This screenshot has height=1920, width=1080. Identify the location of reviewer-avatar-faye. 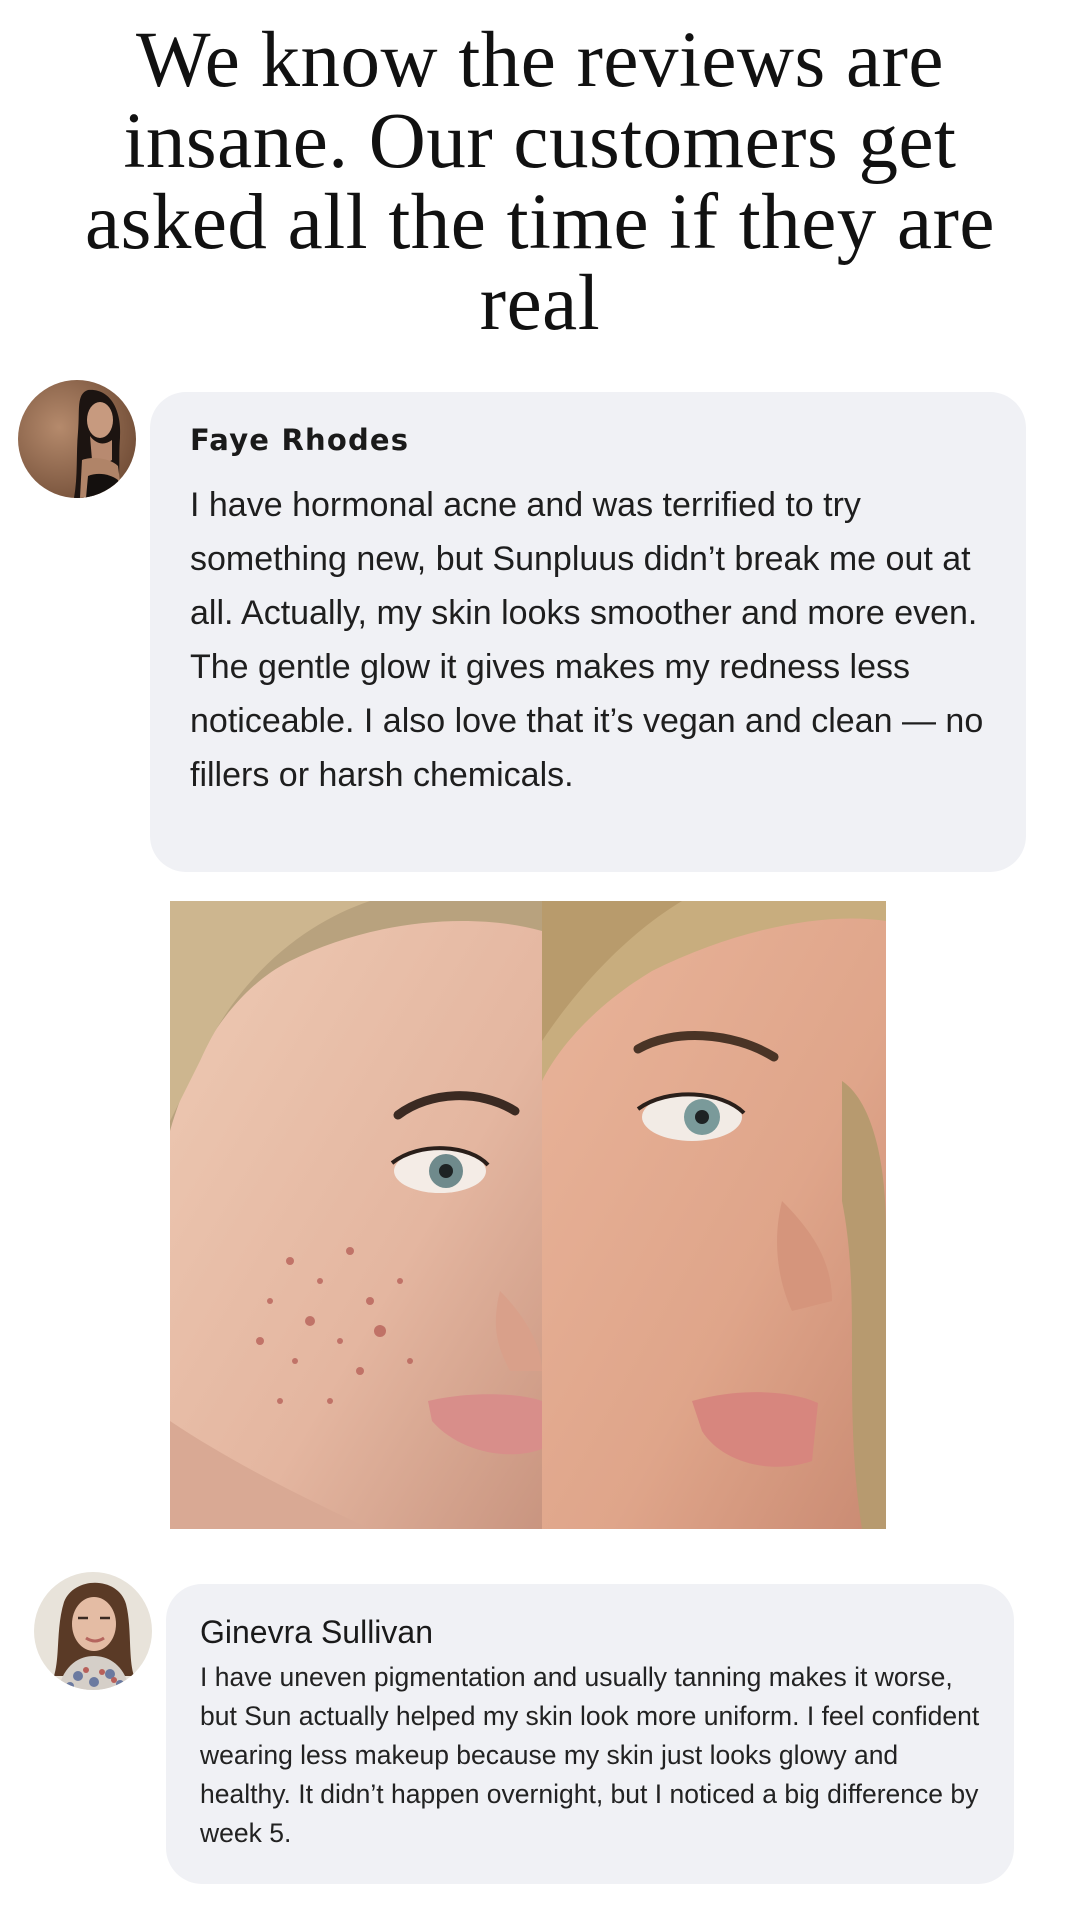
(77, 439).